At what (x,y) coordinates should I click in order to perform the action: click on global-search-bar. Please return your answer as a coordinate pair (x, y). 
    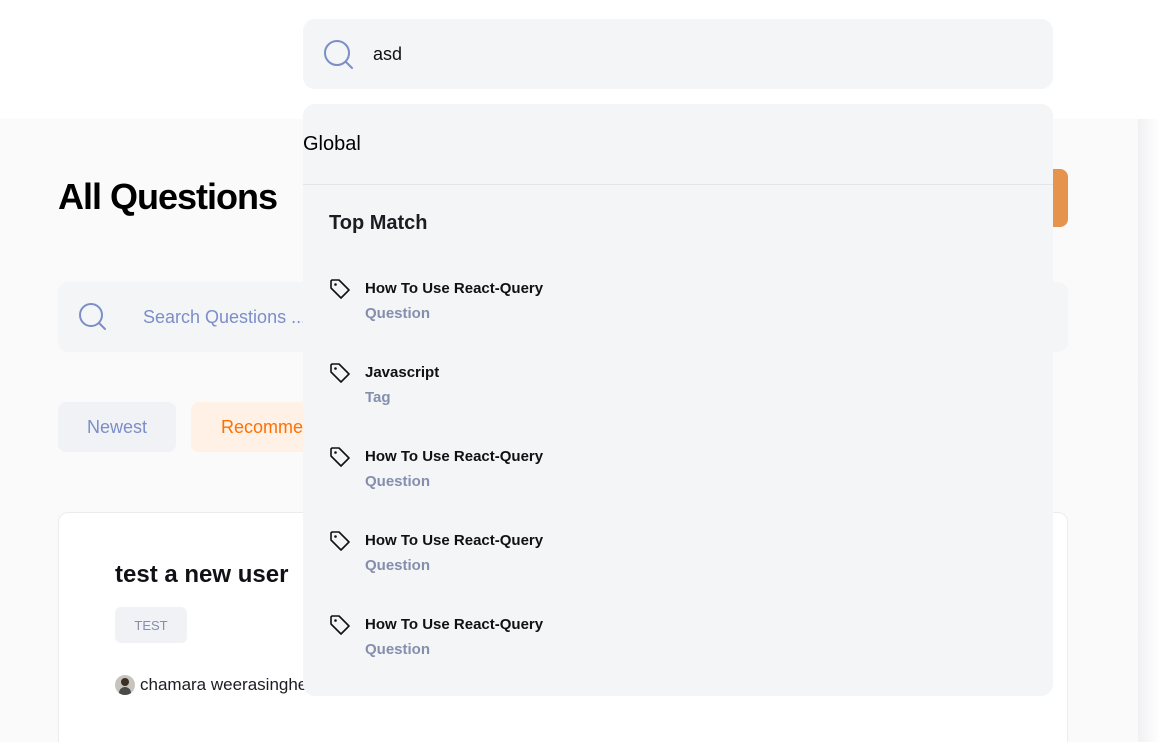
    Looking at the image, I should click on (678, 54).